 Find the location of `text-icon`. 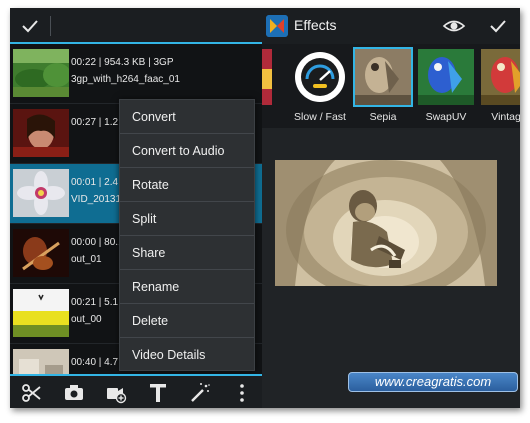

text-icon is located at coordinates (158, 393).